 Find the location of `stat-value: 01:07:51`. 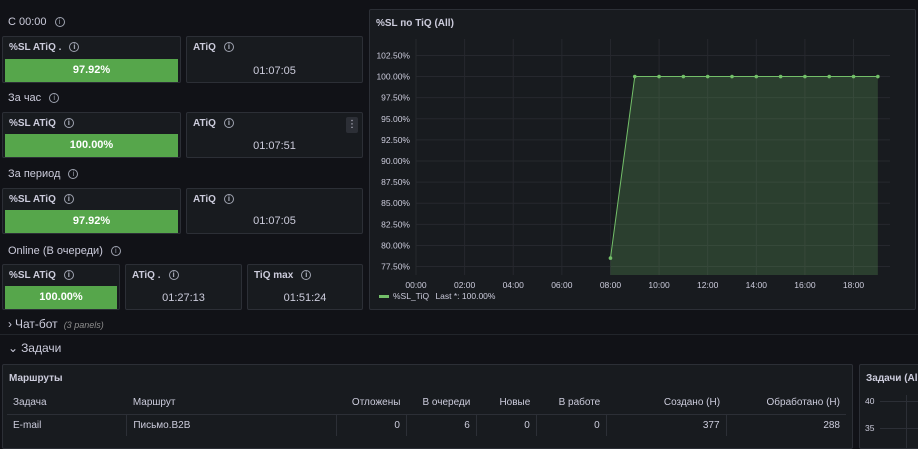

stat-value: 01:07:51 is located at coordinates (274, 146).